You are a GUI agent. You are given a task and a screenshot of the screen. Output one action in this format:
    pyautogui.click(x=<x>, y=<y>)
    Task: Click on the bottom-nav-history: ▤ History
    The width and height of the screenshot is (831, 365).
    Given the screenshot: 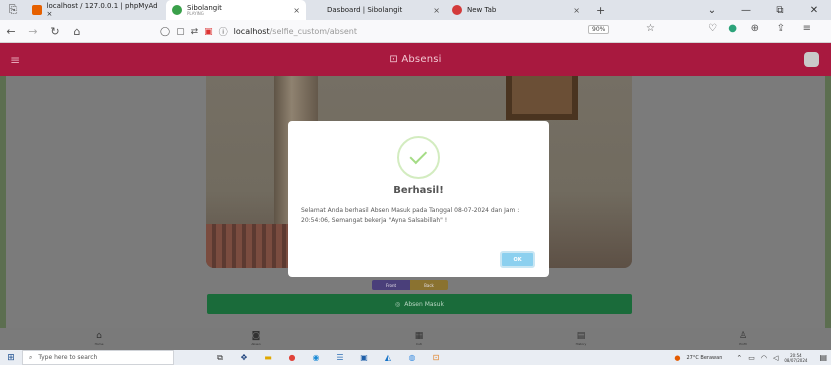 What is the action you would take?
    pyautogui.click(x=581, y=338)
    